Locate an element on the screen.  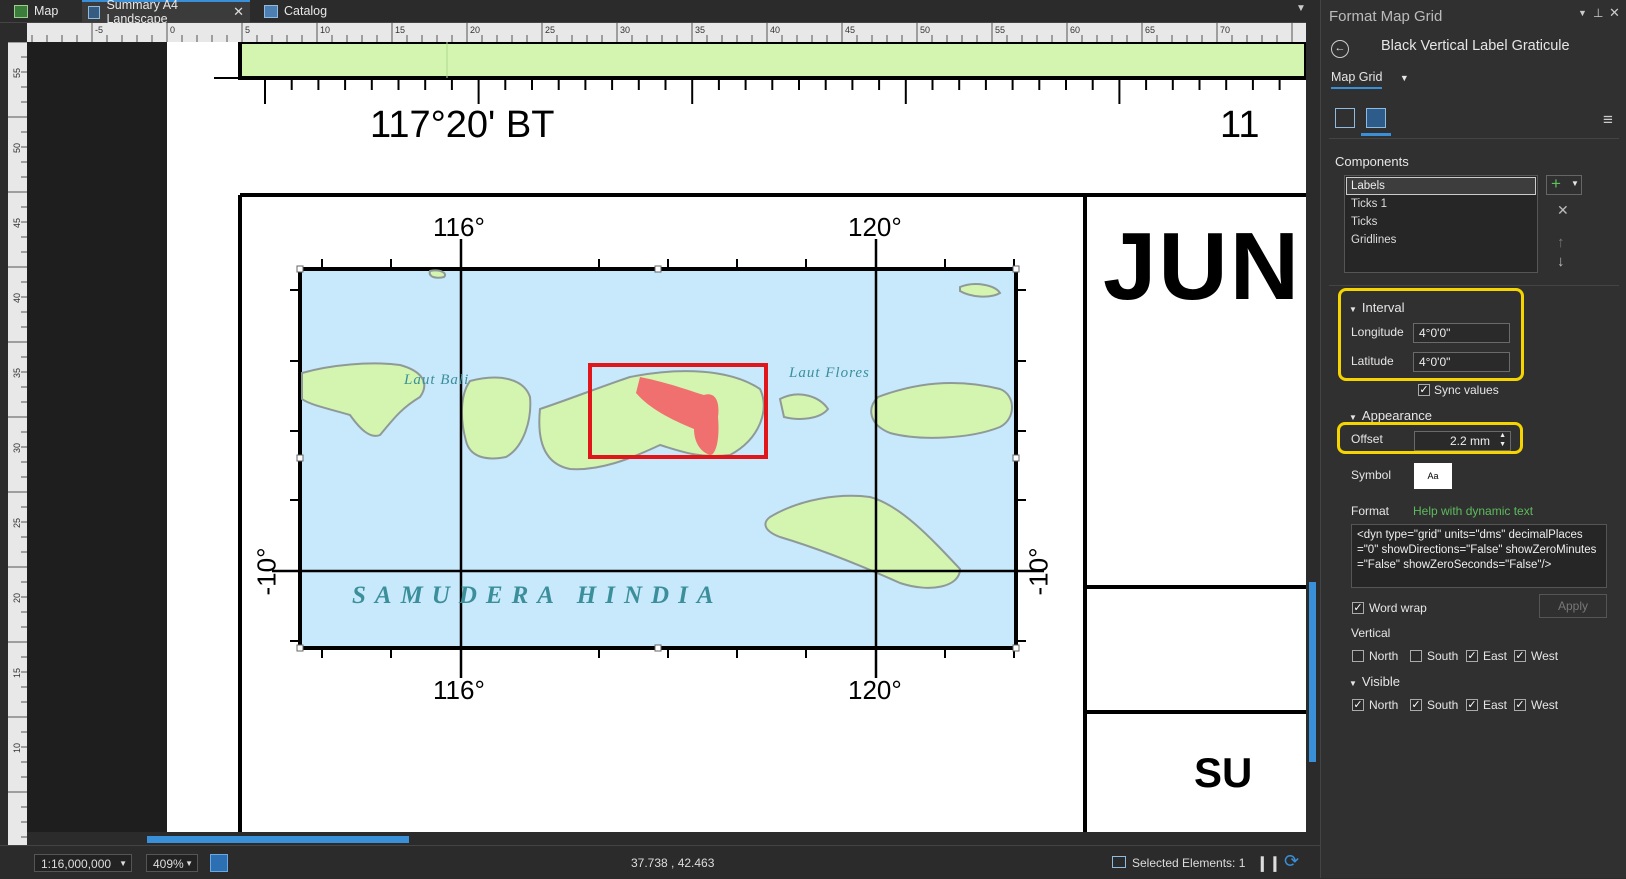
longitude-label-top-left: 116° is located at coordinates (459, 227).